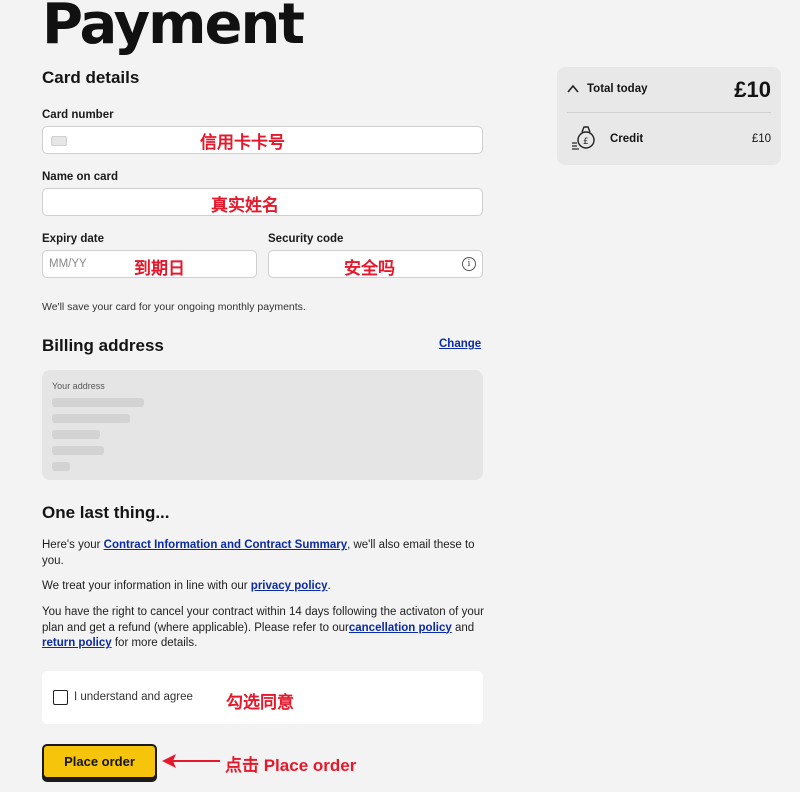  I want to click on privacy-text-end: ., so click(329, 586).